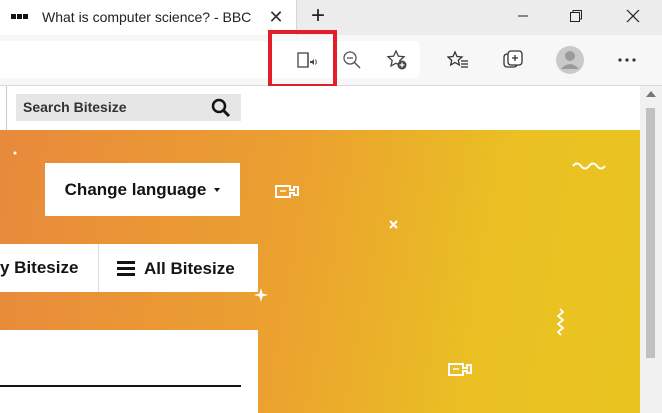  Describe the element at coordinates (276, 17) in the screenshot. I see `tab-close-icon: ✕` at that location.